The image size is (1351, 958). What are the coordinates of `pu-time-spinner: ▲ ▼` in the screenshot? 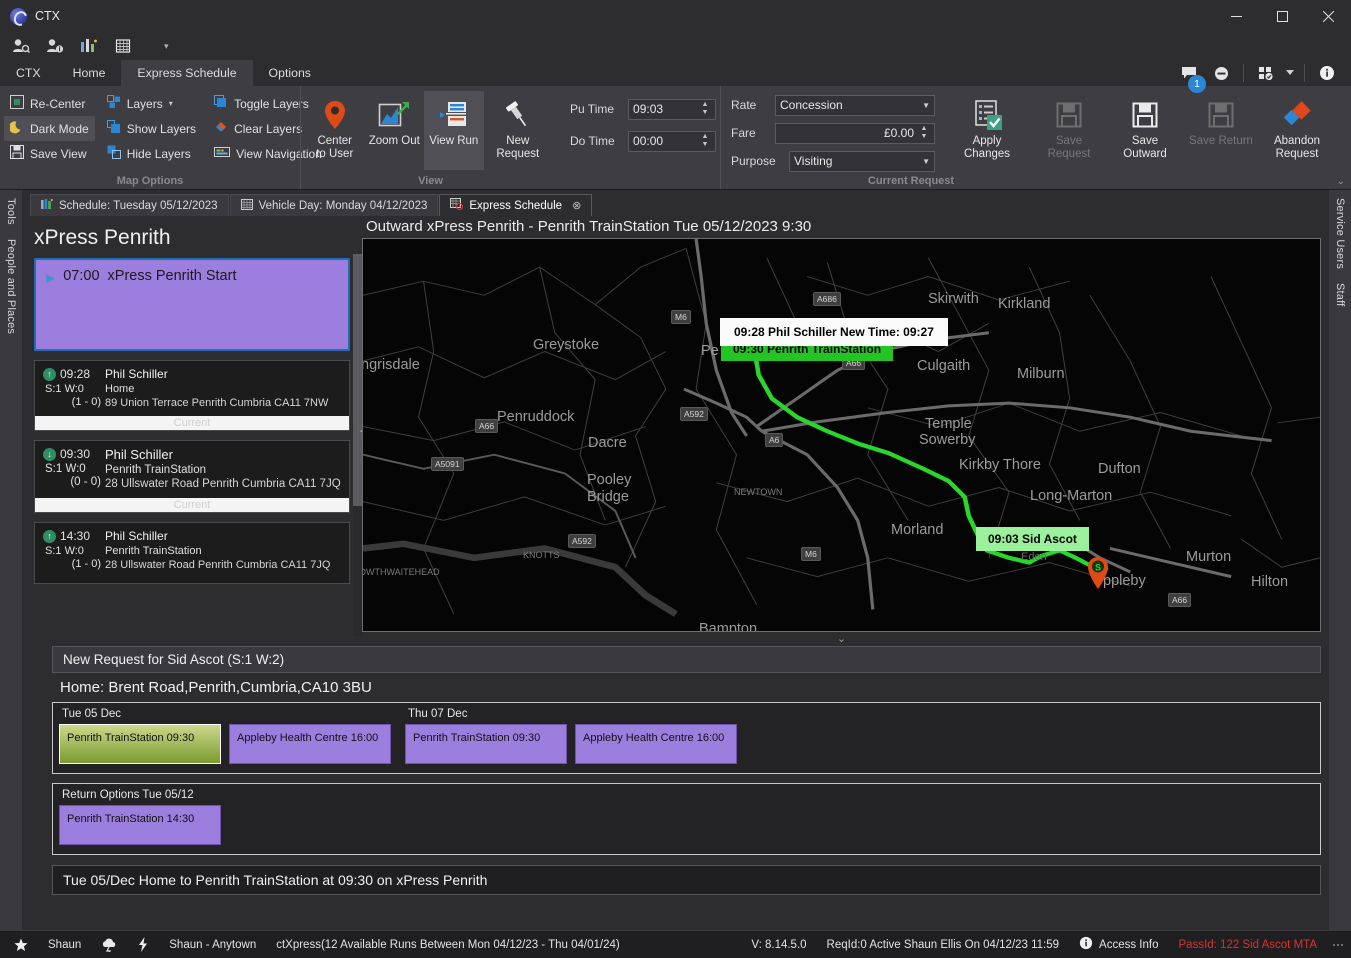 It's located at (705, 109).